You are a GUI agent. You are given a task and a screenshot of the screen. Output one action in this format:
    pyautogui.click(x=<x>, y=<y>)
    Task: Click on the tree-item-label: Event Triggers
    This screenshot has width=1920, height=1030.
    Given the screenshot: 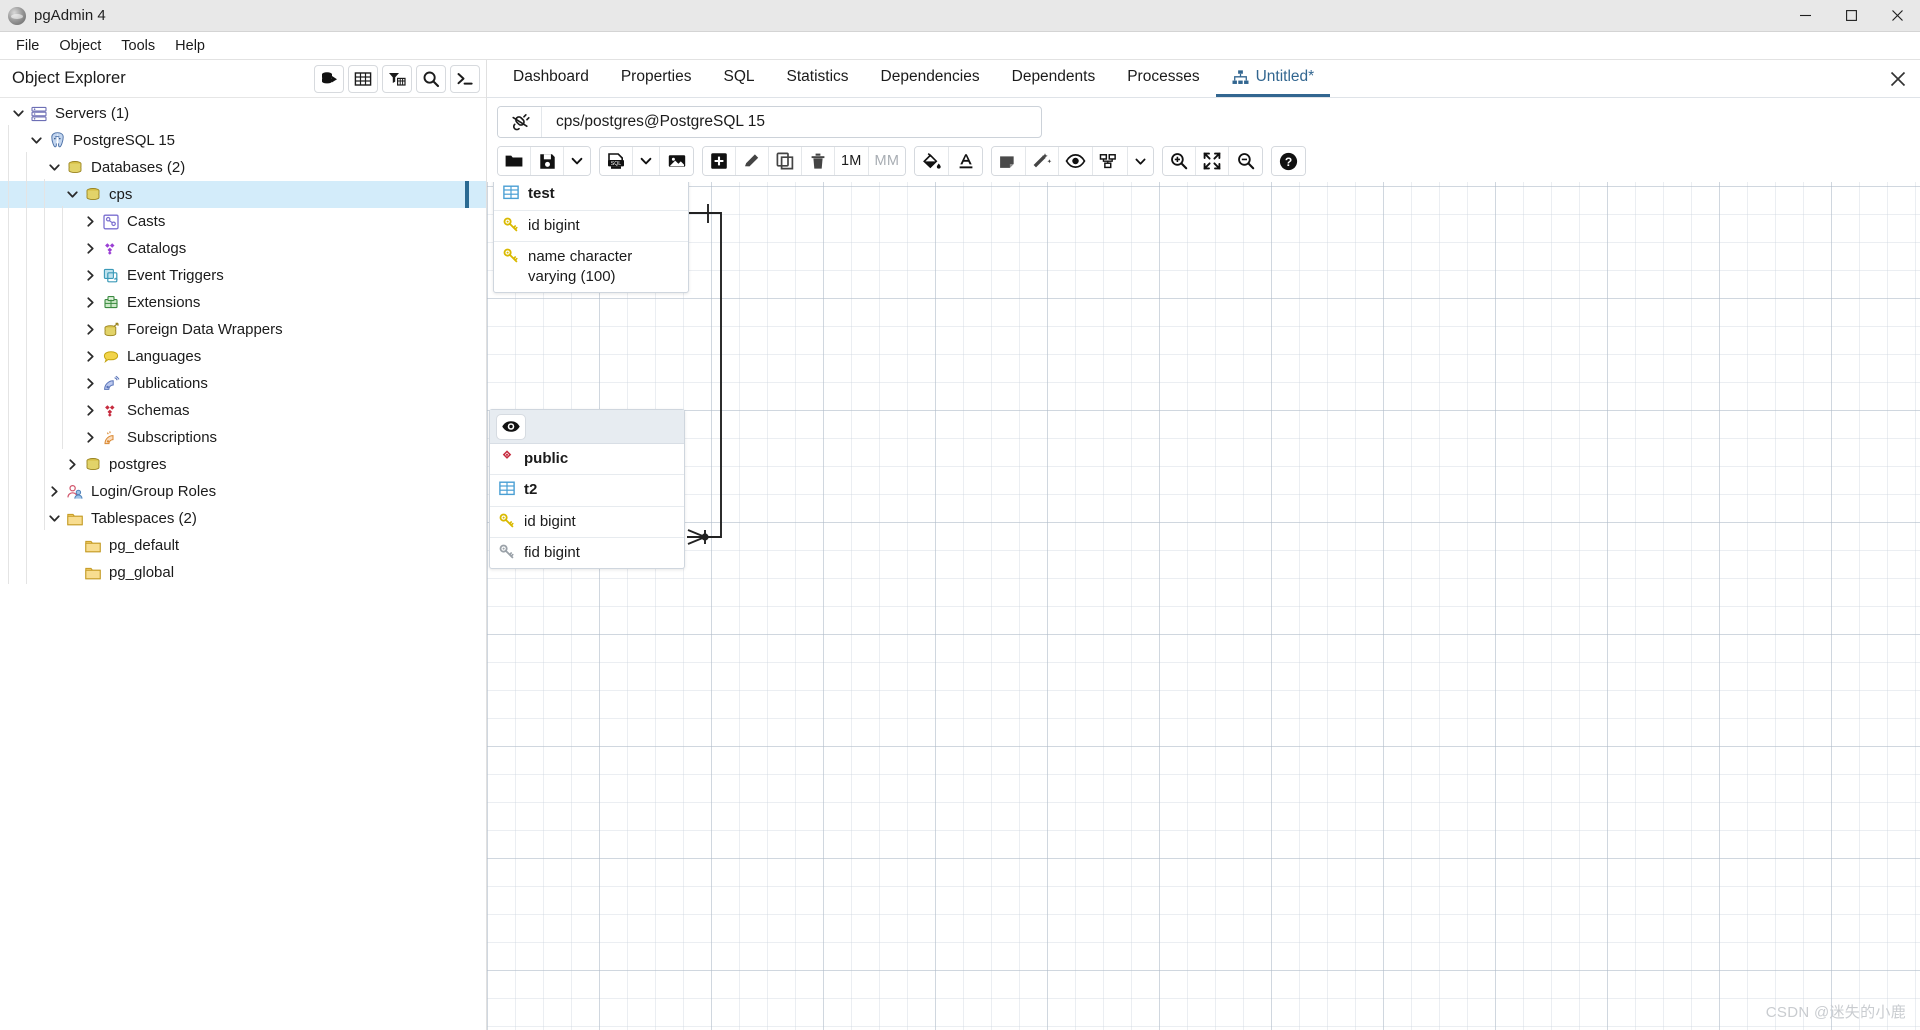 What is the action you would take?
    pyautogui.click(x=175, y=275)
    